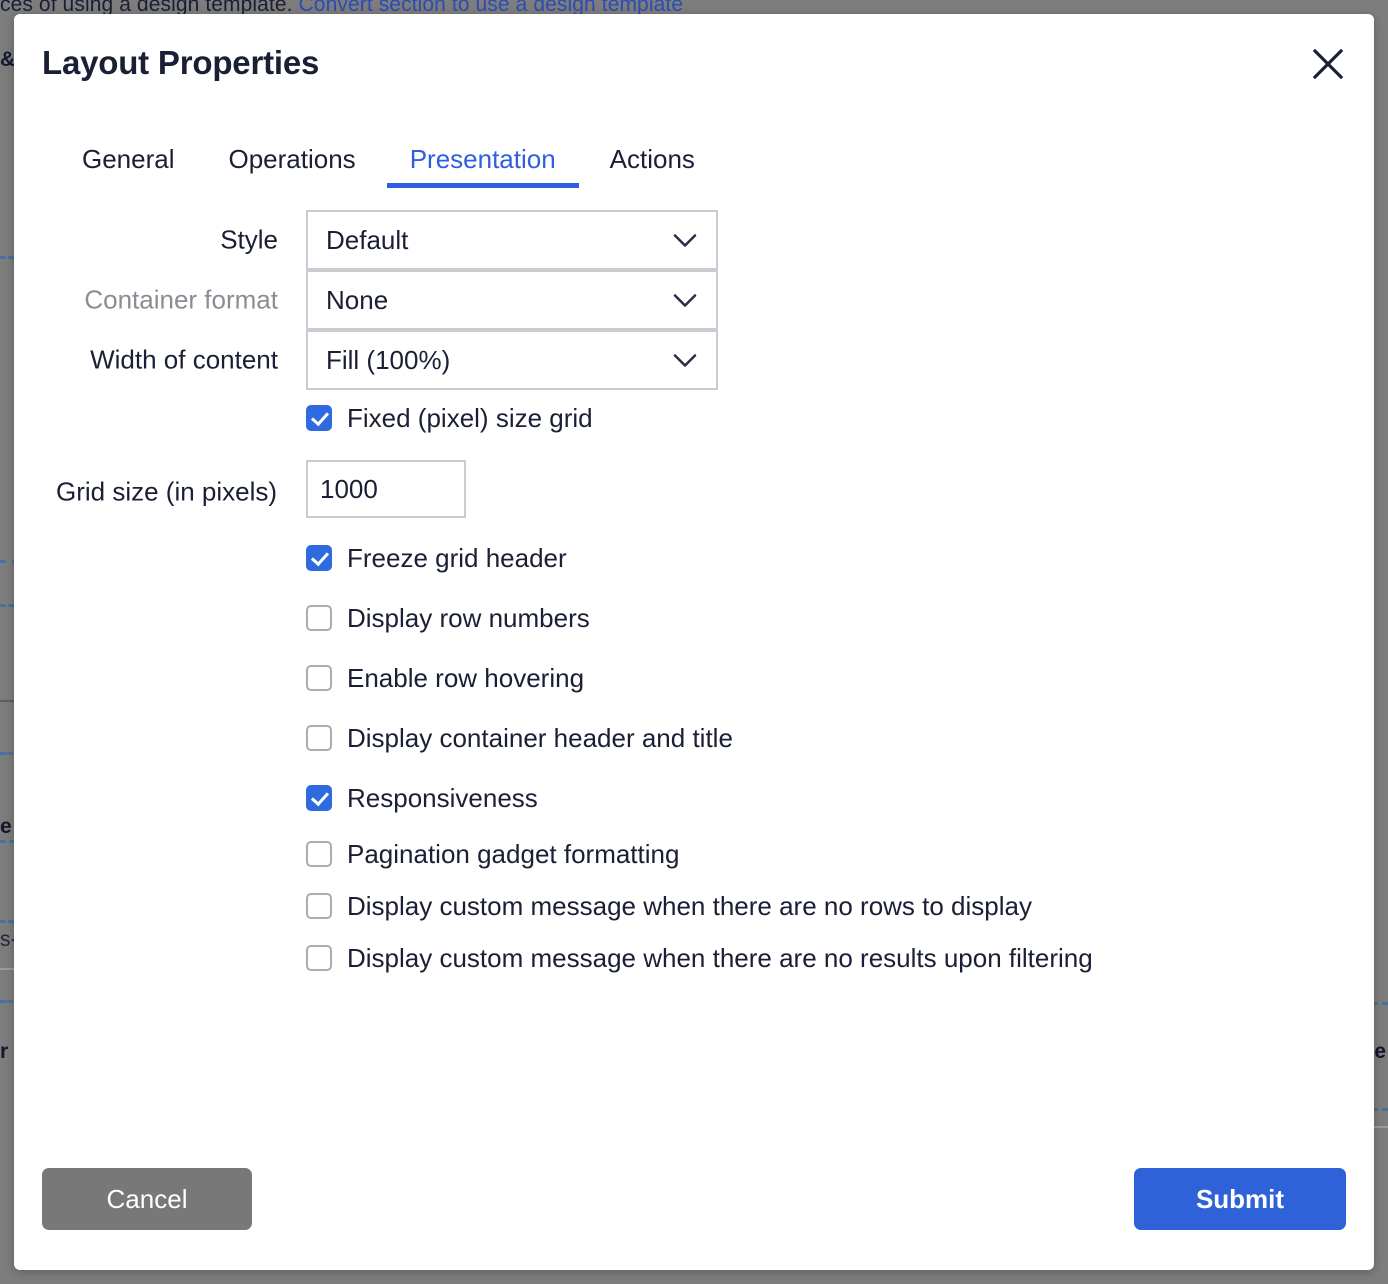  Describe the element at coordinates (512, 360) in the screenshot. I see `width-of-content-select: Fill (100%)` at that location.